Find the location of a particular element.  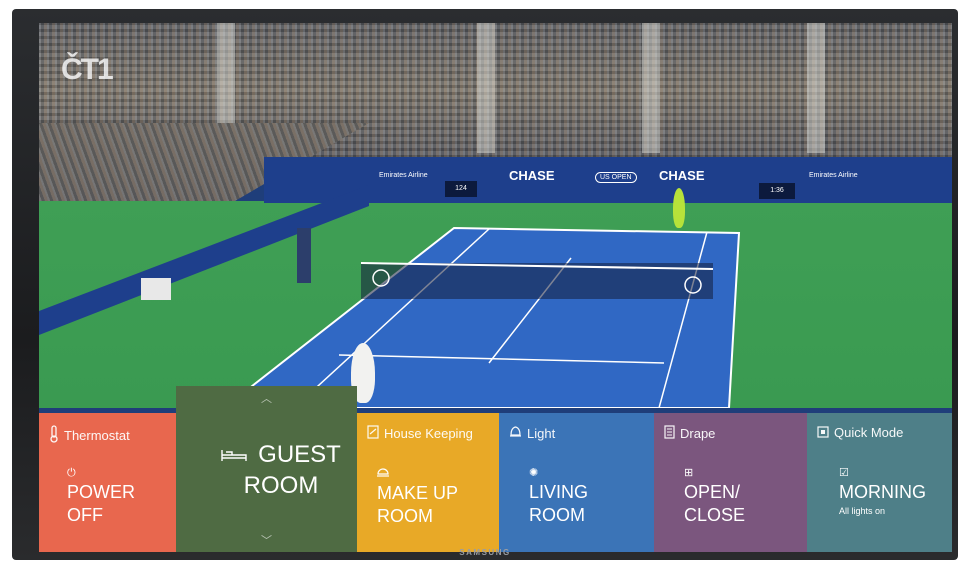

light-tile: Light ✺ LIVING ROOM is located at coordinates (576, 482).